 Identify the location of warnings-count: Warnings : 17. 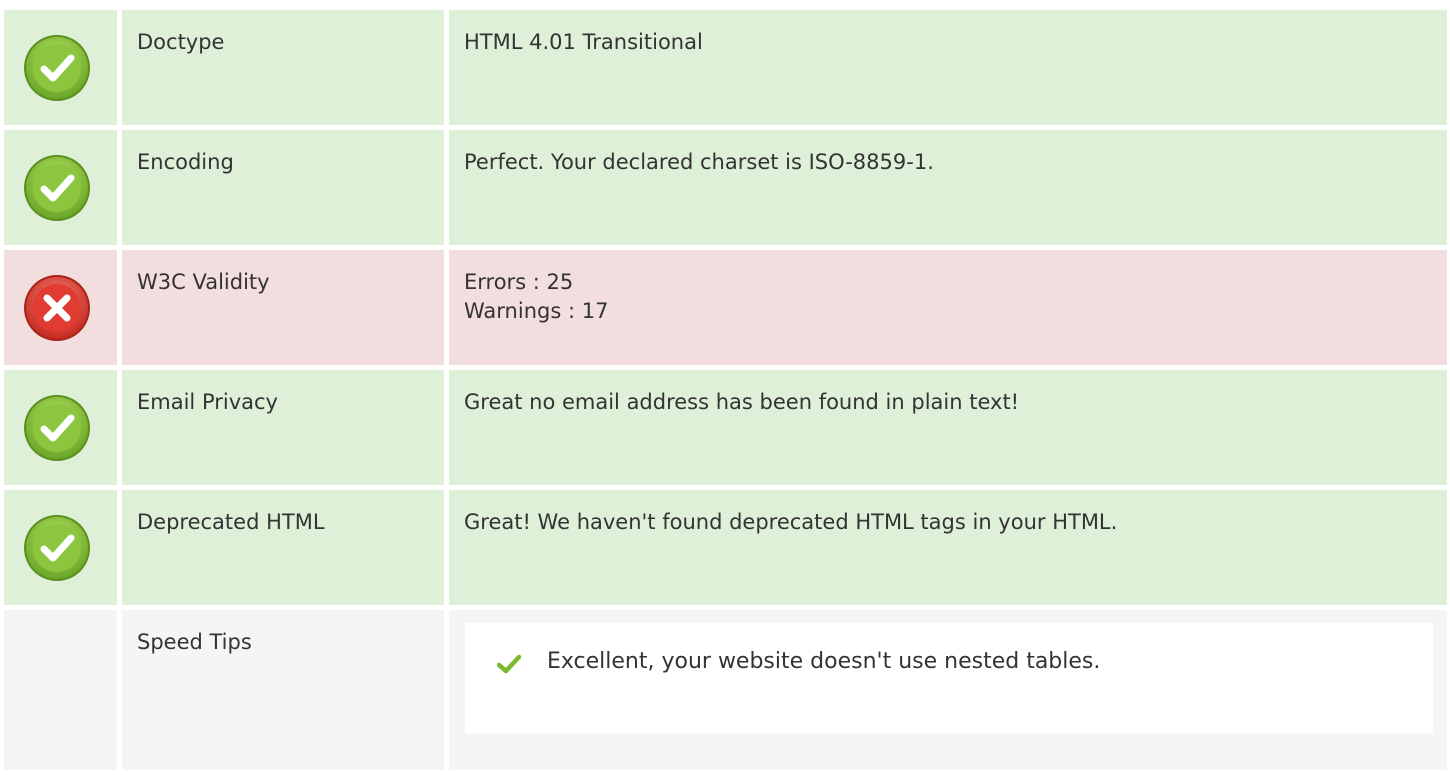
(536, 311).